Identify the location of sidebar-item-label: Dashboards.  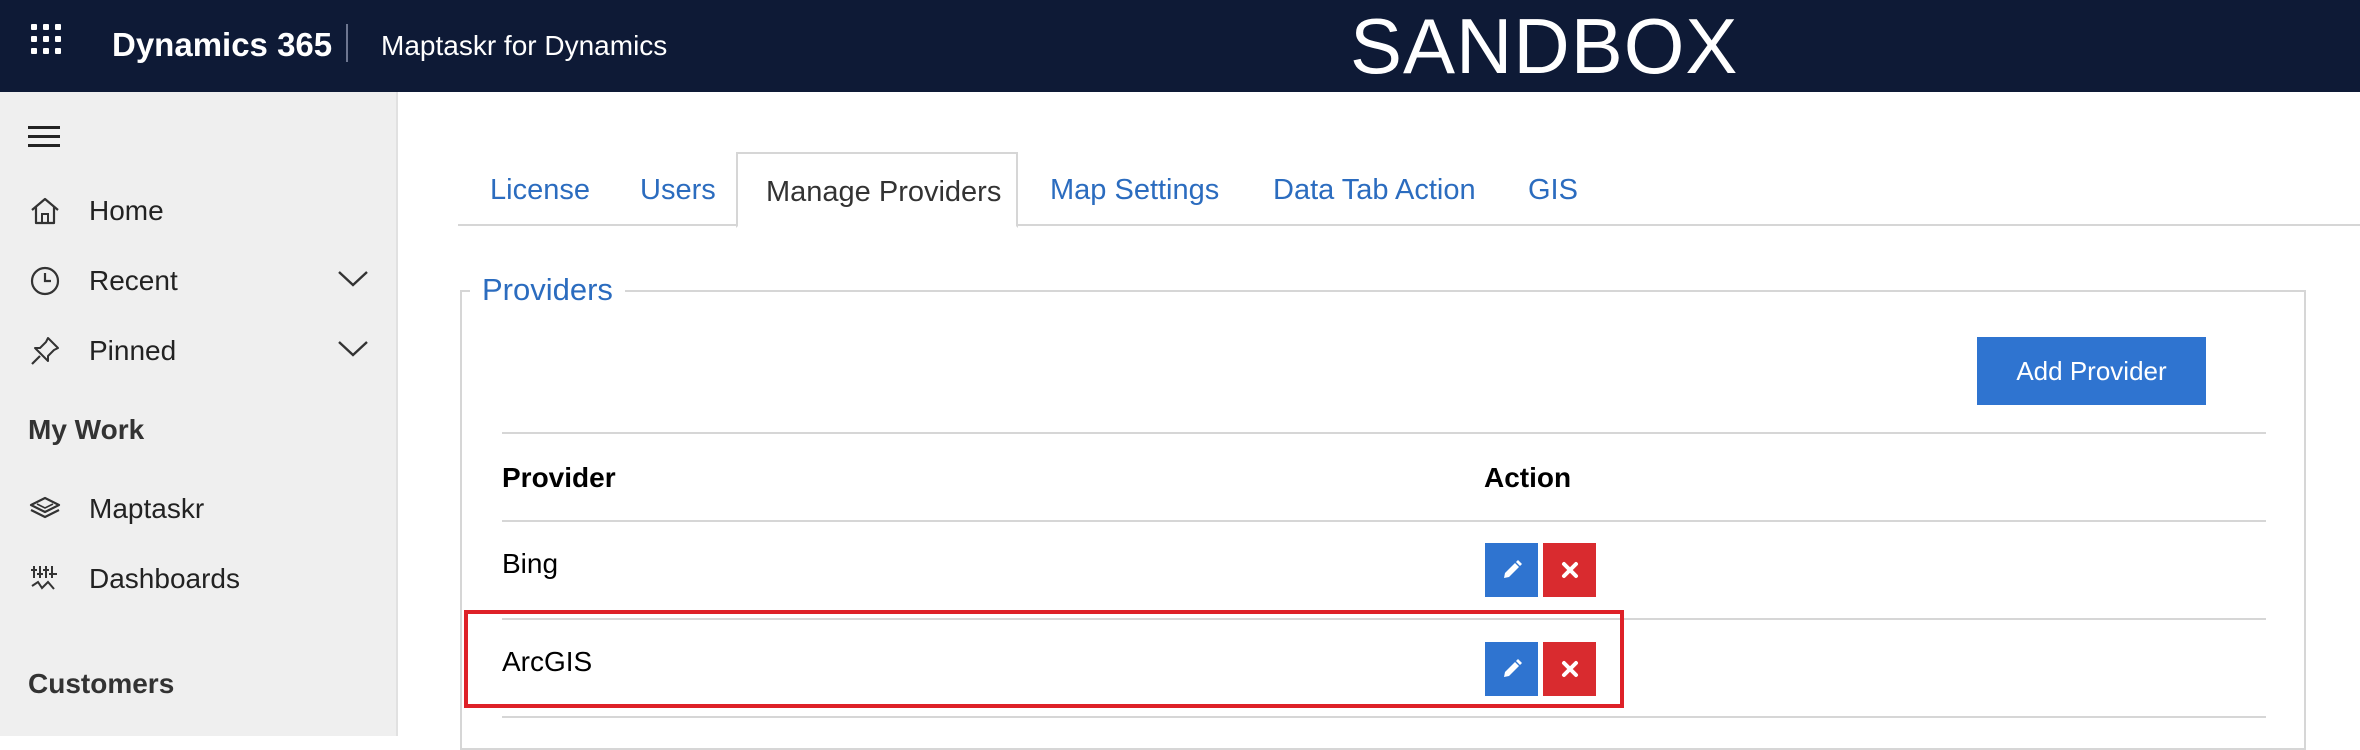
(164, 578).